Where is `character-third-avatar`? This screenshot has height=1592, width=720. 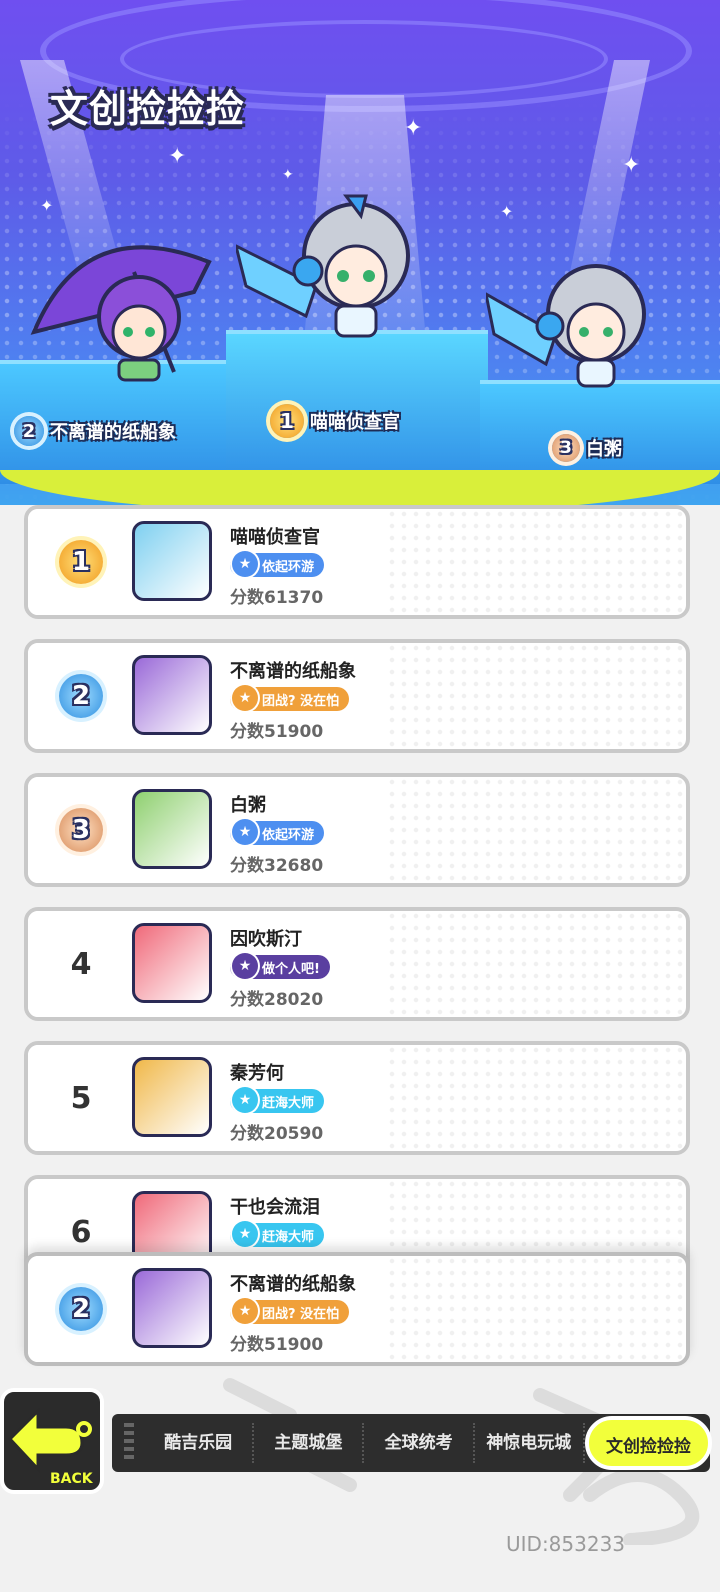 character-third-avatar is located at coordinates (566, 326).